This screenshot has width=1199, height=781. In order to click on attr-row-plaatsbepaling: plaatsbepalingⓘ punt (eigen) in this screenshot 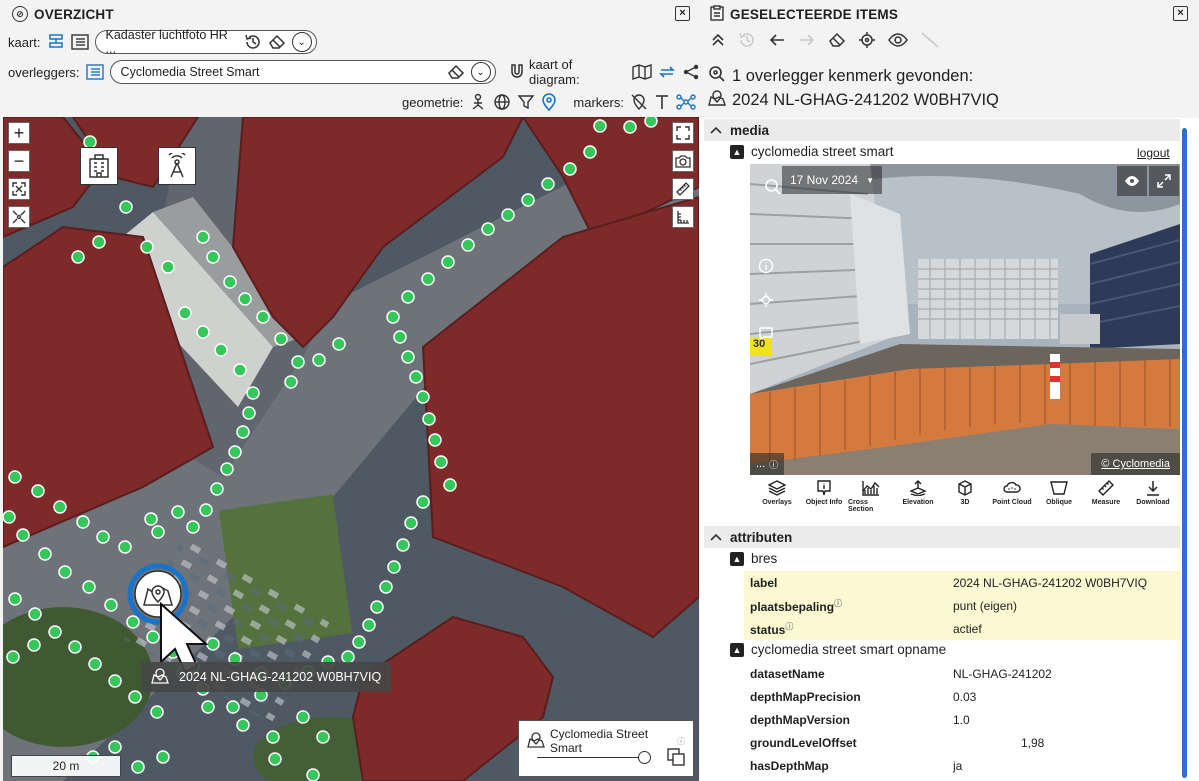, I will do `click(962, 605)`.